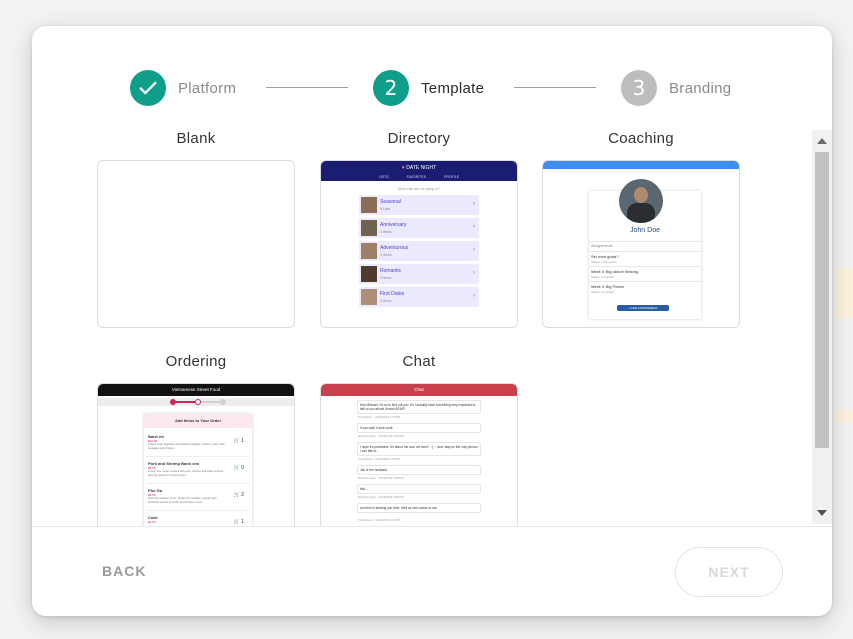  I want to click on assignment-title: Week 4: Big picture thinking, so click(614, 272).